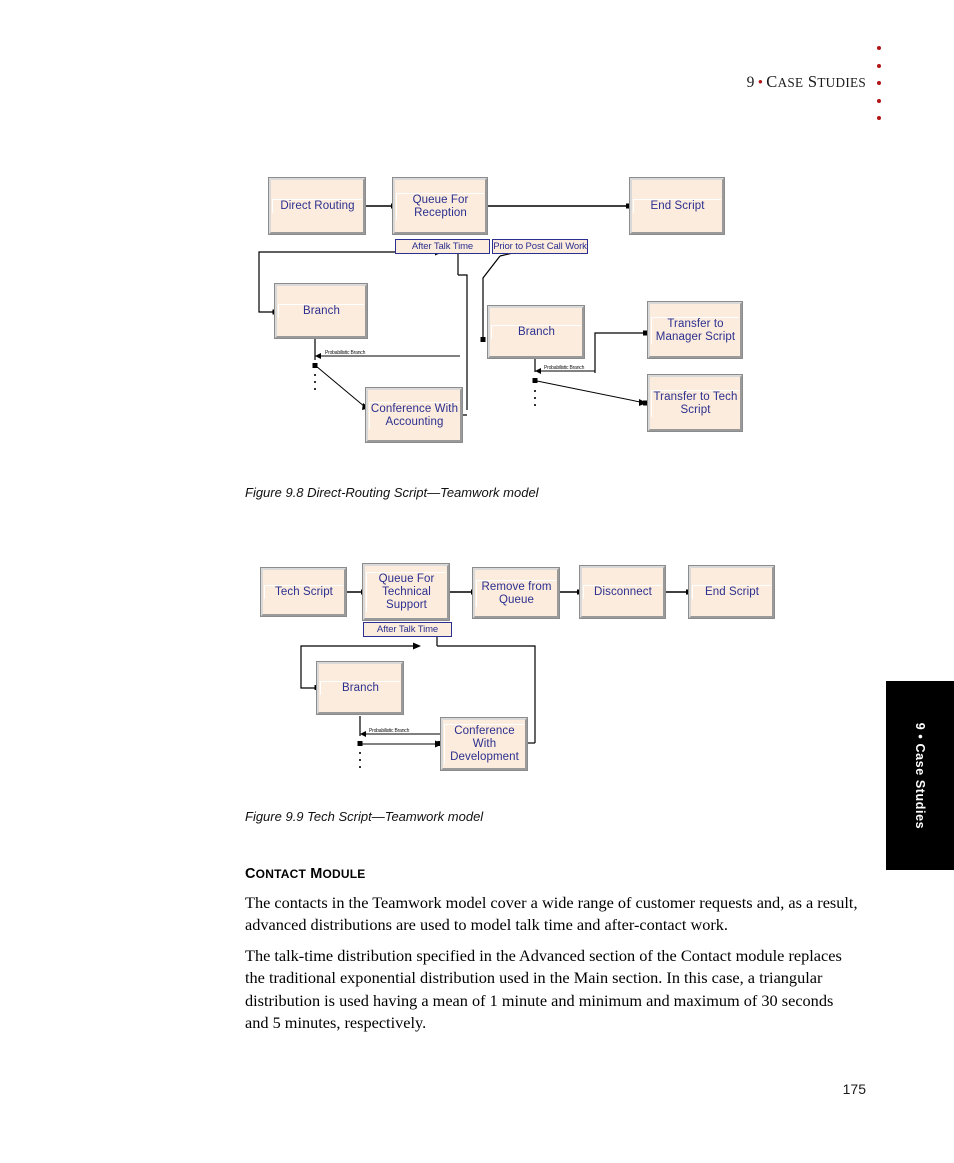  I want to click on node-tech-script: Tech Script, so click(303, 592).